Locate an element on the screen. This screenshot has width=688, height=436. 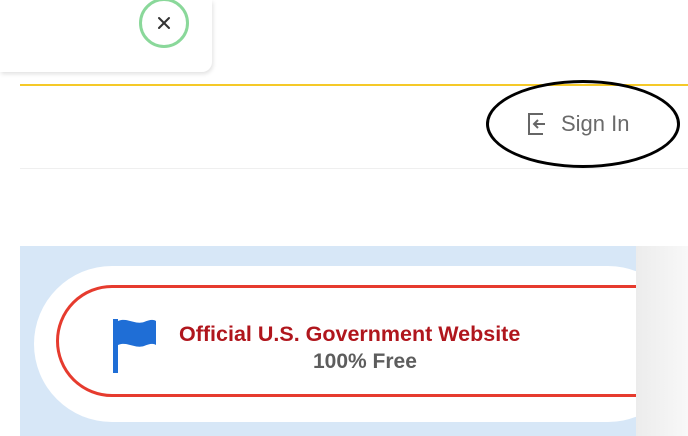
flag-icon is located at coordinates (135, 348).